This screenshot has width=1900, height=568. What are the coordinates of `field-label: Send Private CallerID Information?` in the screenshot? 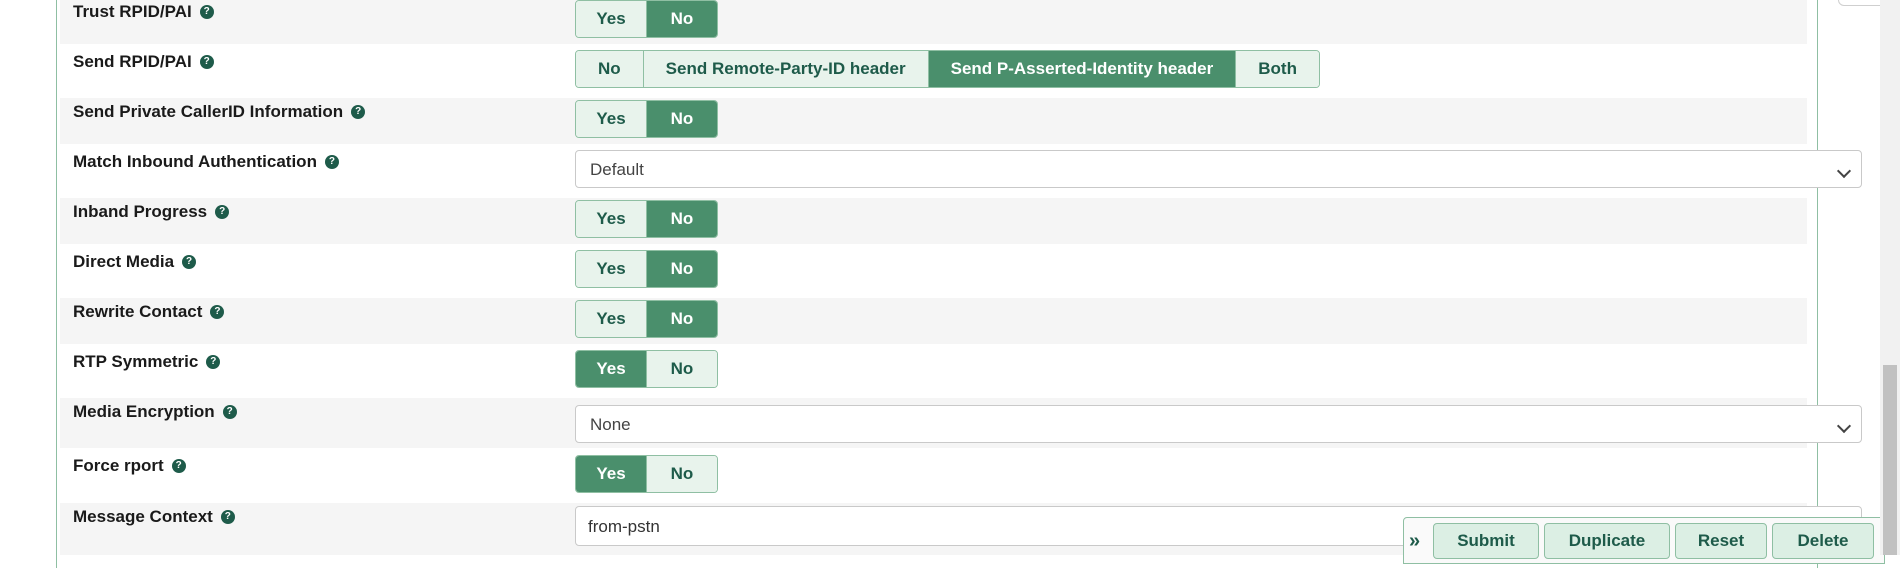 It's located at (219, 112).